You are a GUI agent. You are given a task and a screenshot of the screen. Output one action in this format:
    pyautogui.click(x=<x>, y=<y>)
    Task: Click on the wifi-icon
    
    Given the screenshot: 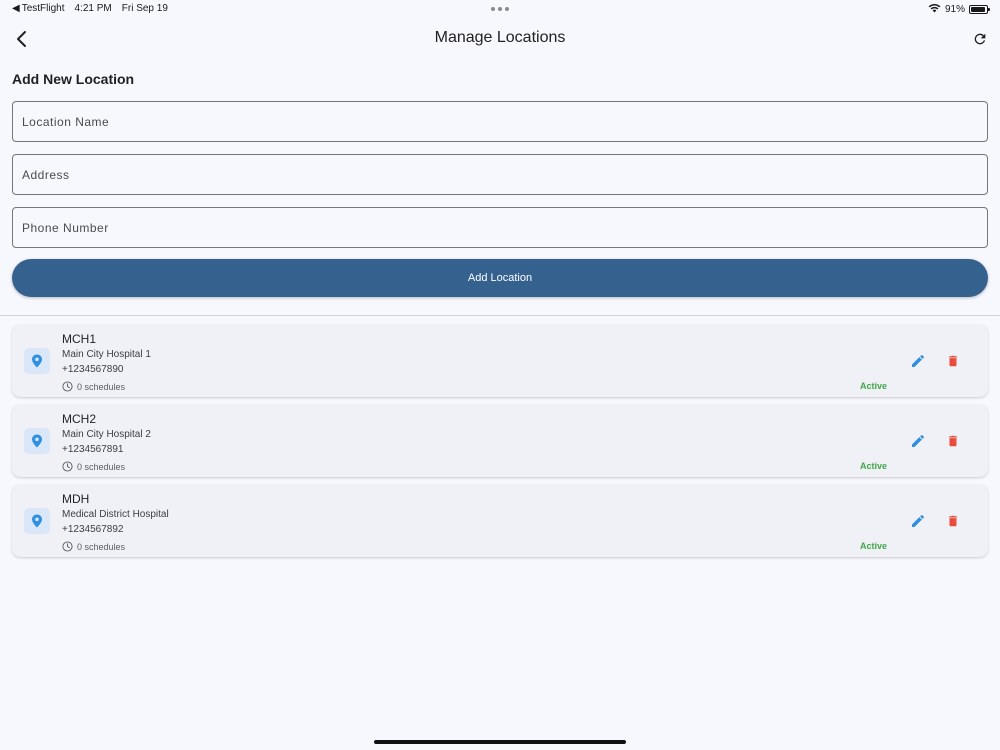 What is the action you would take?
    pyautogui.click(x=934, y=9)
    